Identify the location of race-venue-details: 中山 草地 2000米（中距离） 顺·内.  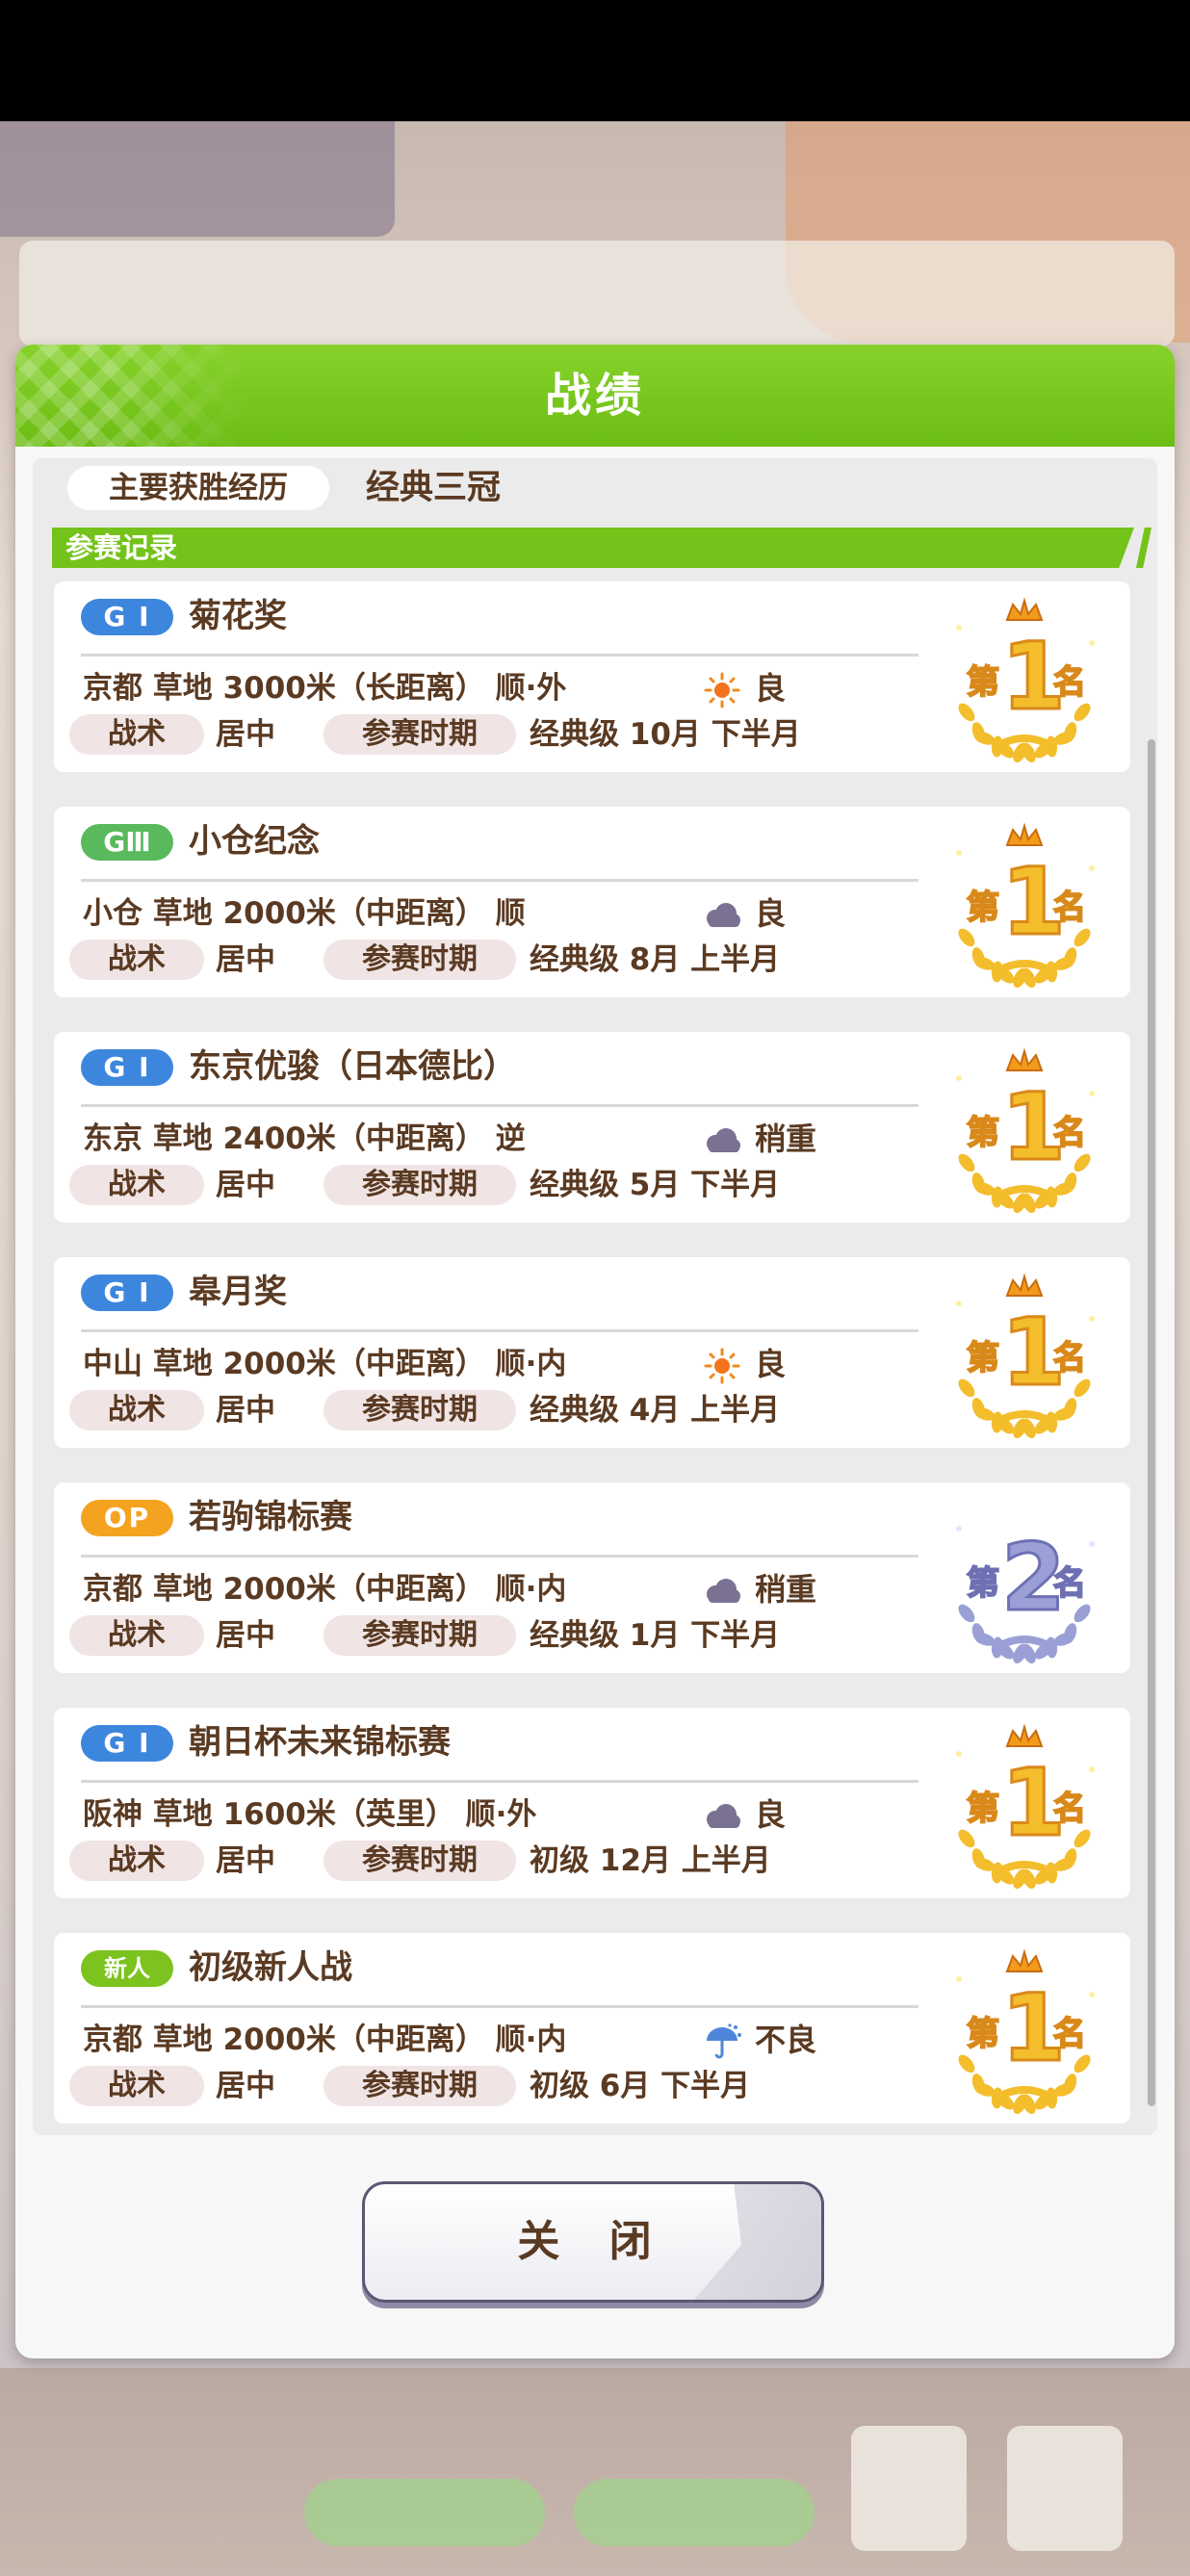
(325, 1364).